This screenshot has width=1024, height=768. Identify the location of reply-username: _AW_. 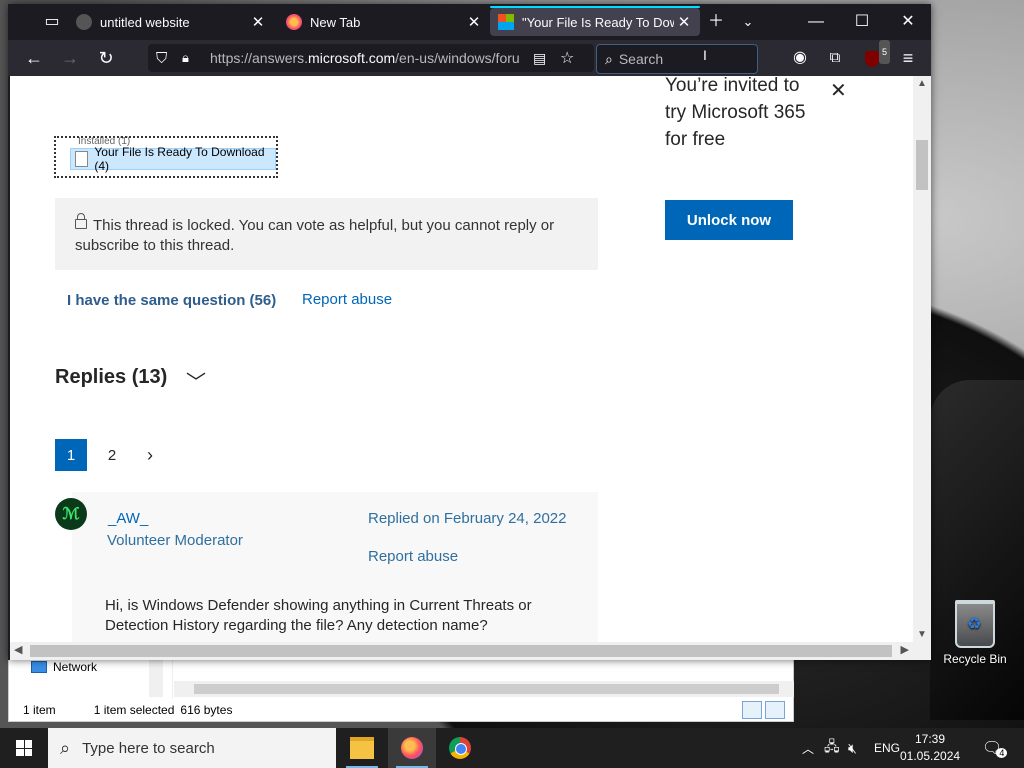
(128, 518).